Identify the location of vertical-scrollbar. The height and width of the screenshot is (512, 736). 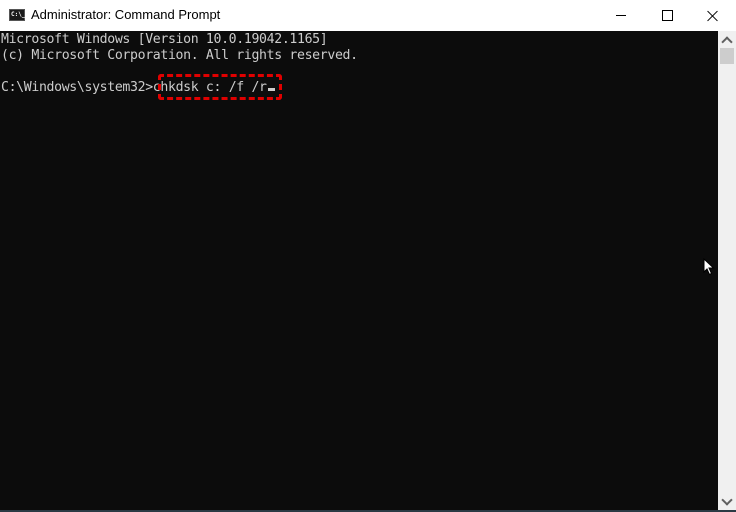
(727, 270).